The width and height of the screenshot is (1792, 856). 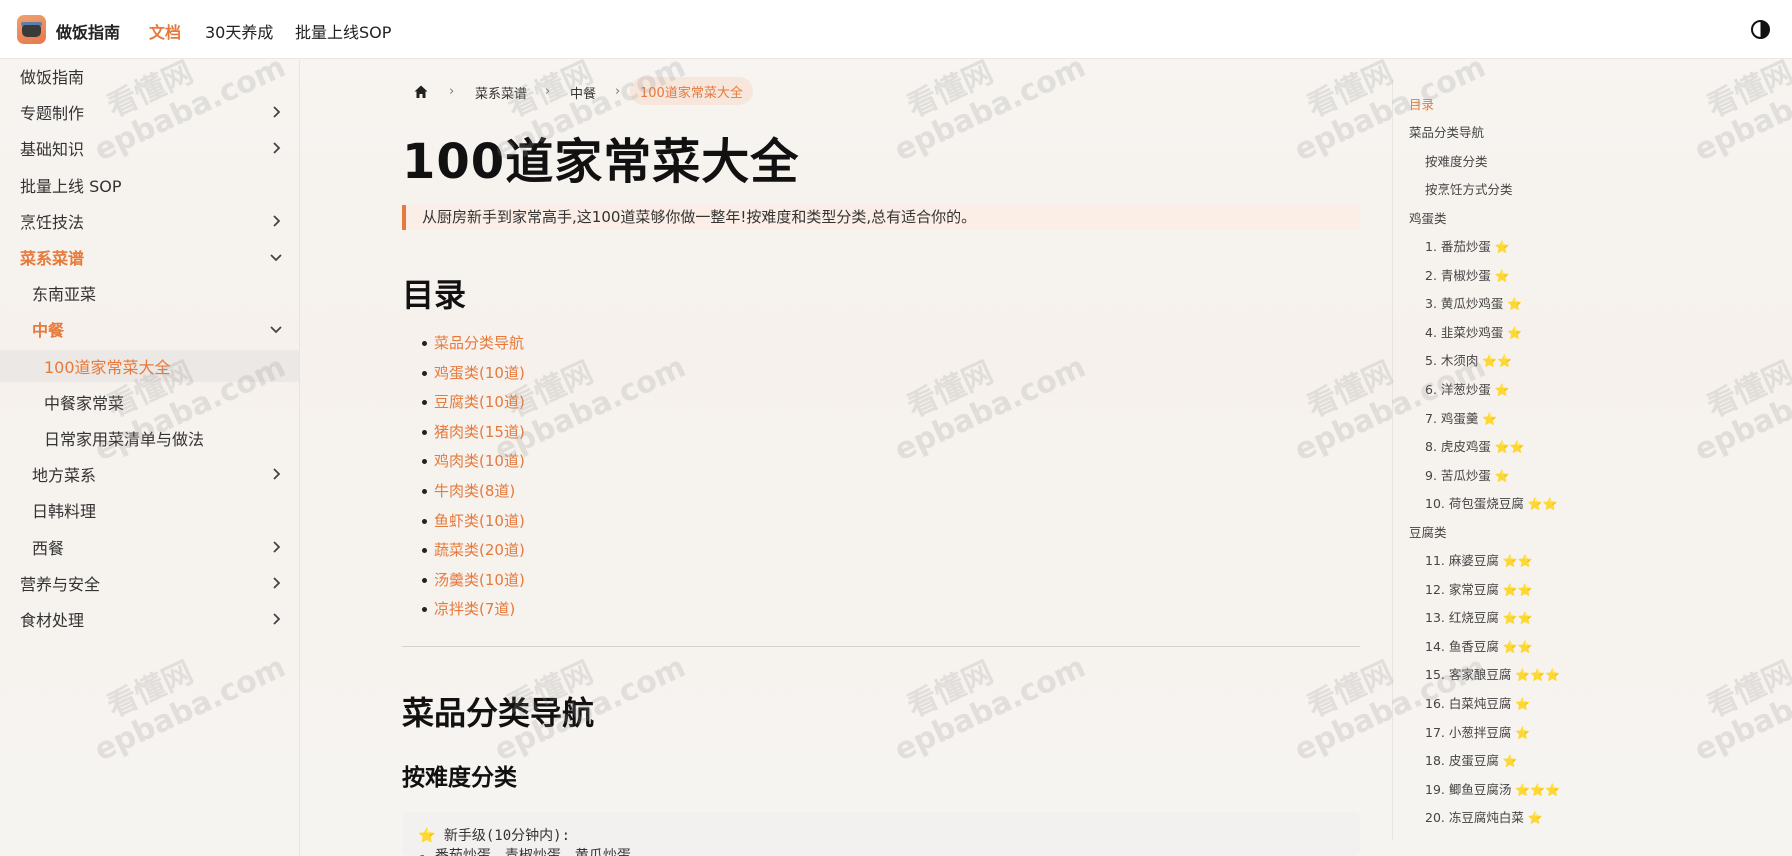 What do you see at coordinates (149, 185) in the screenshot?
I see `sidebar-item: 批量上线 SOP` at bounding box center [149, 185].